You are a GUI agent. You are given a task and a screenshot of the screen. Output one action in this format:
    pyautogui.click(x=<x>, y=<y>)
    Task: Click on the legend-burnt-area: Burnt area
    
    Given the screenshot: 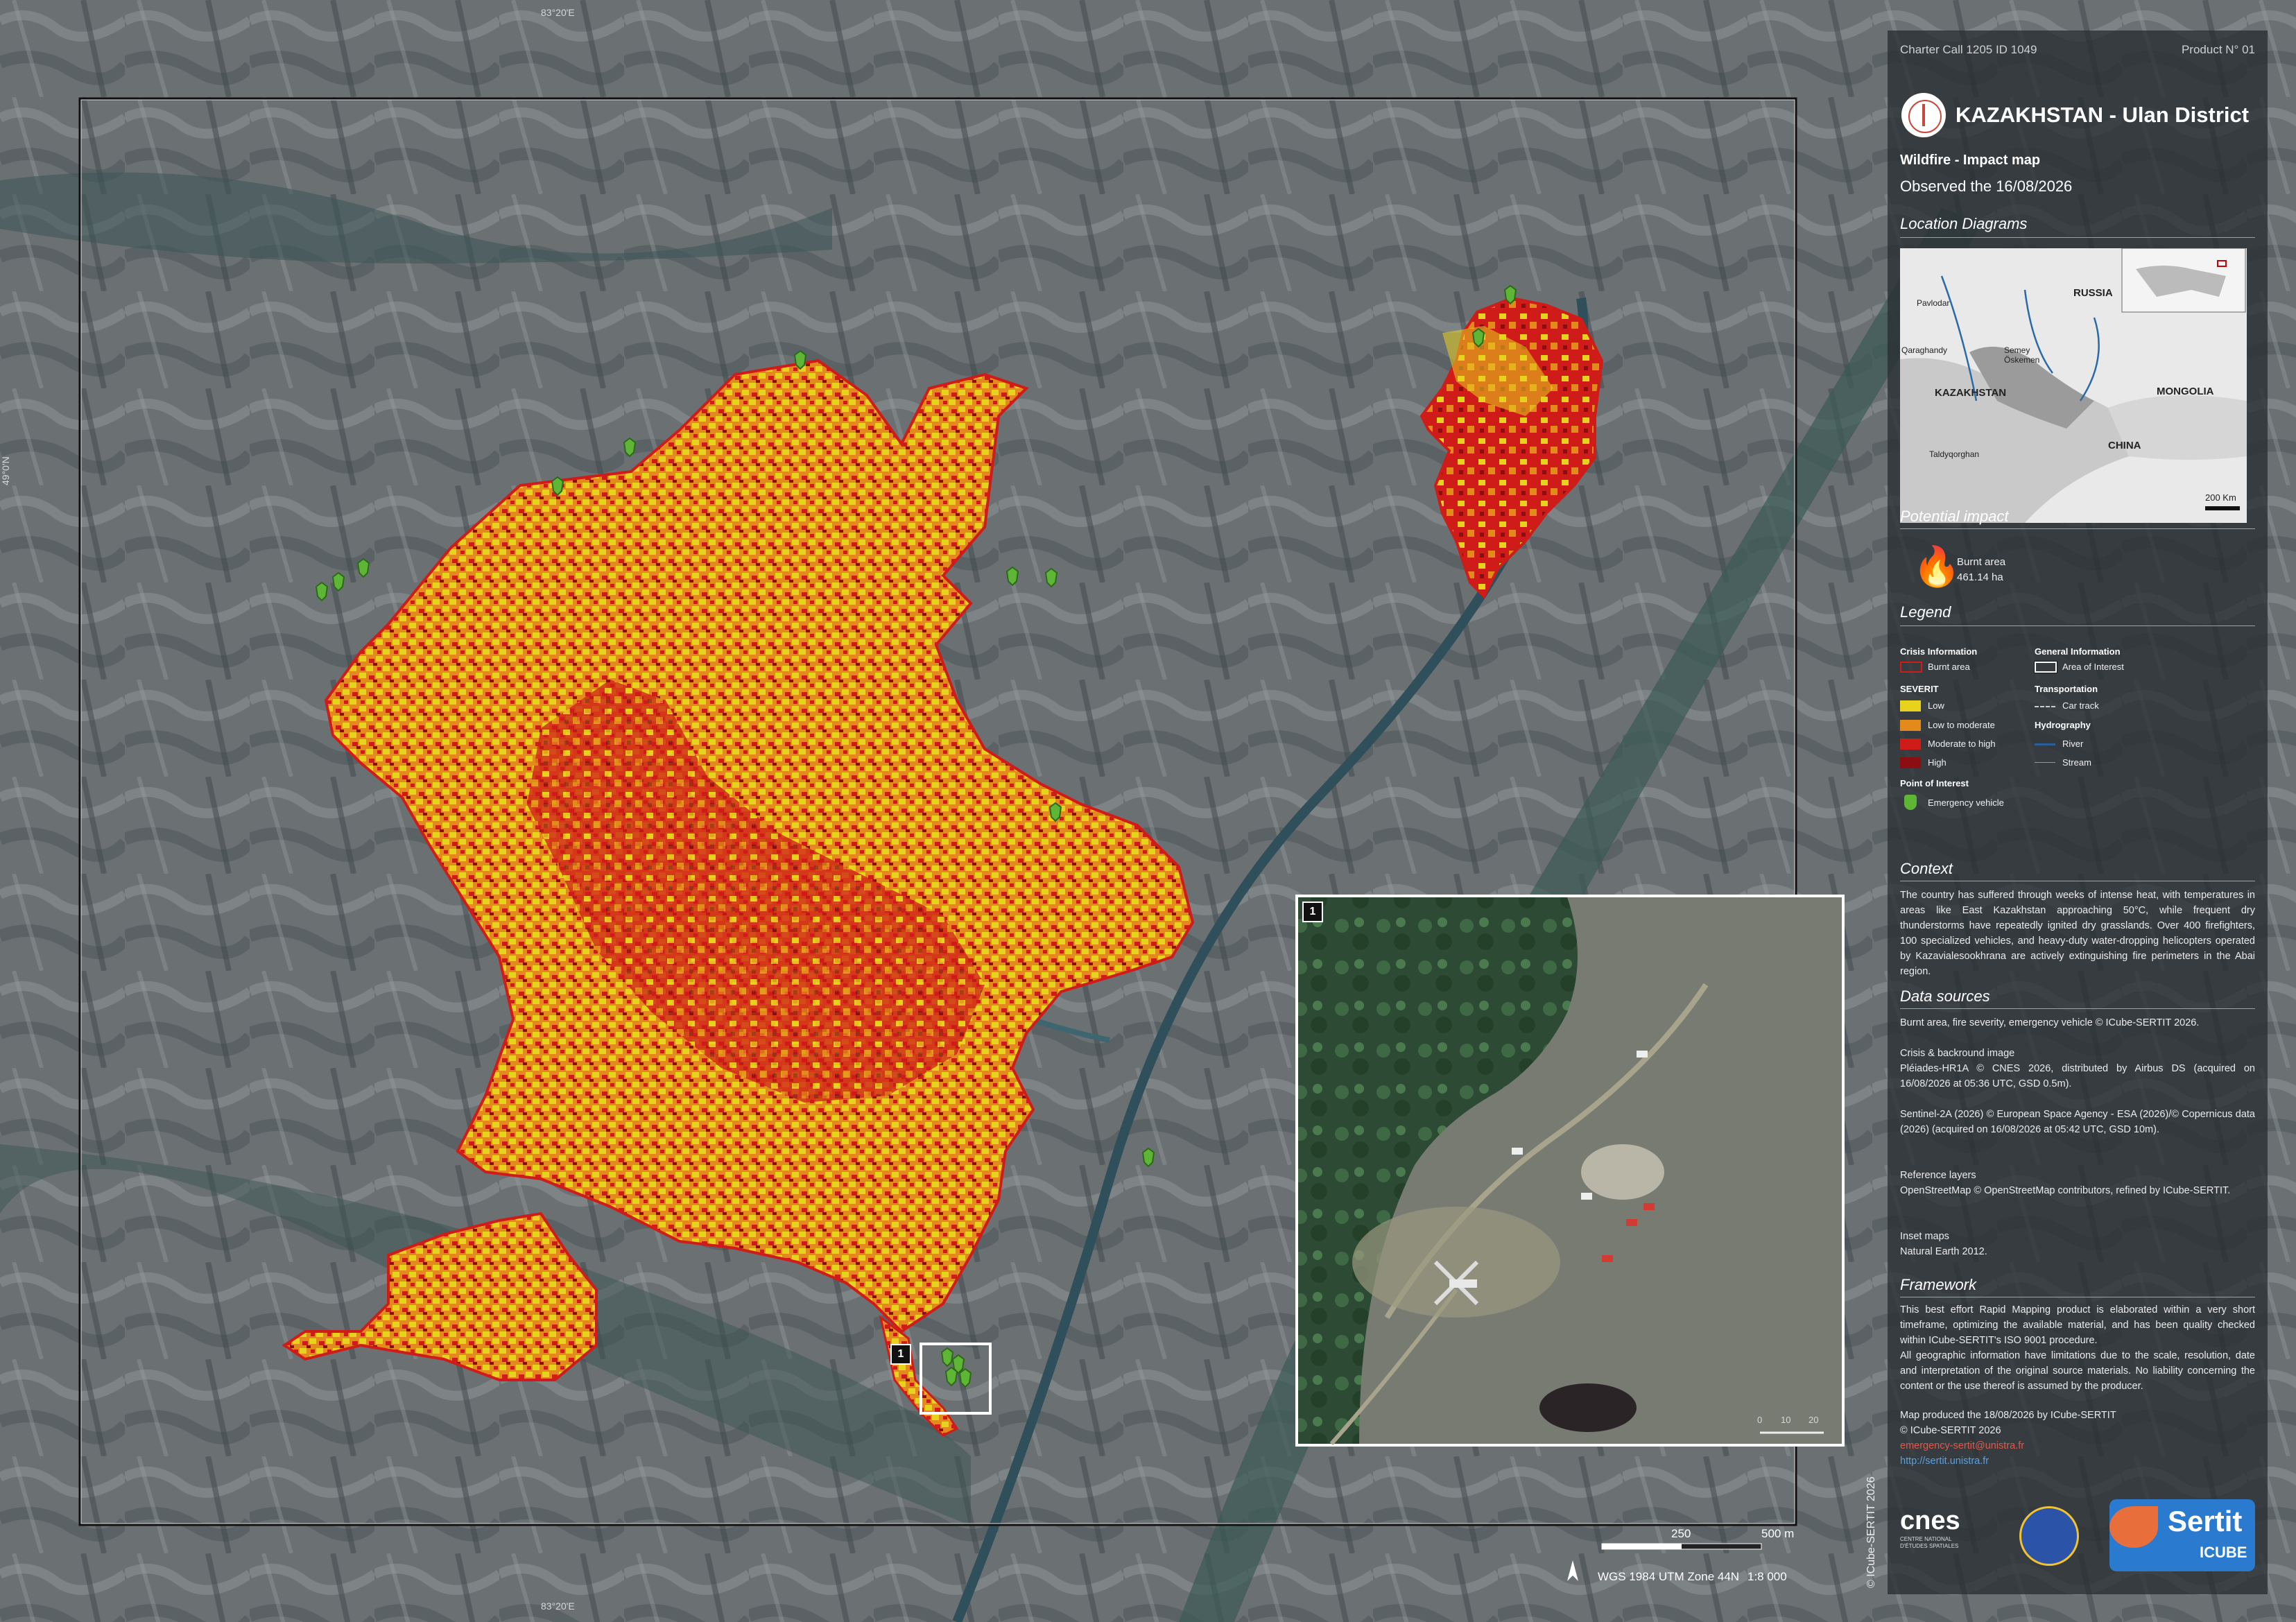 What is the action you would take?
    pyautogui.click(x=1949, y=667)
    